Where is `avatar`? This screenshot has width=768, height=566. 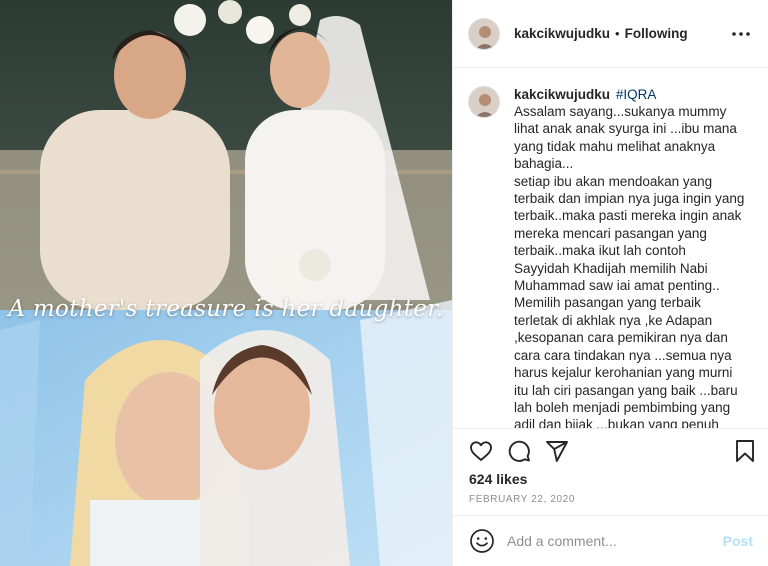 avatar is located at coordinates (484, 33).